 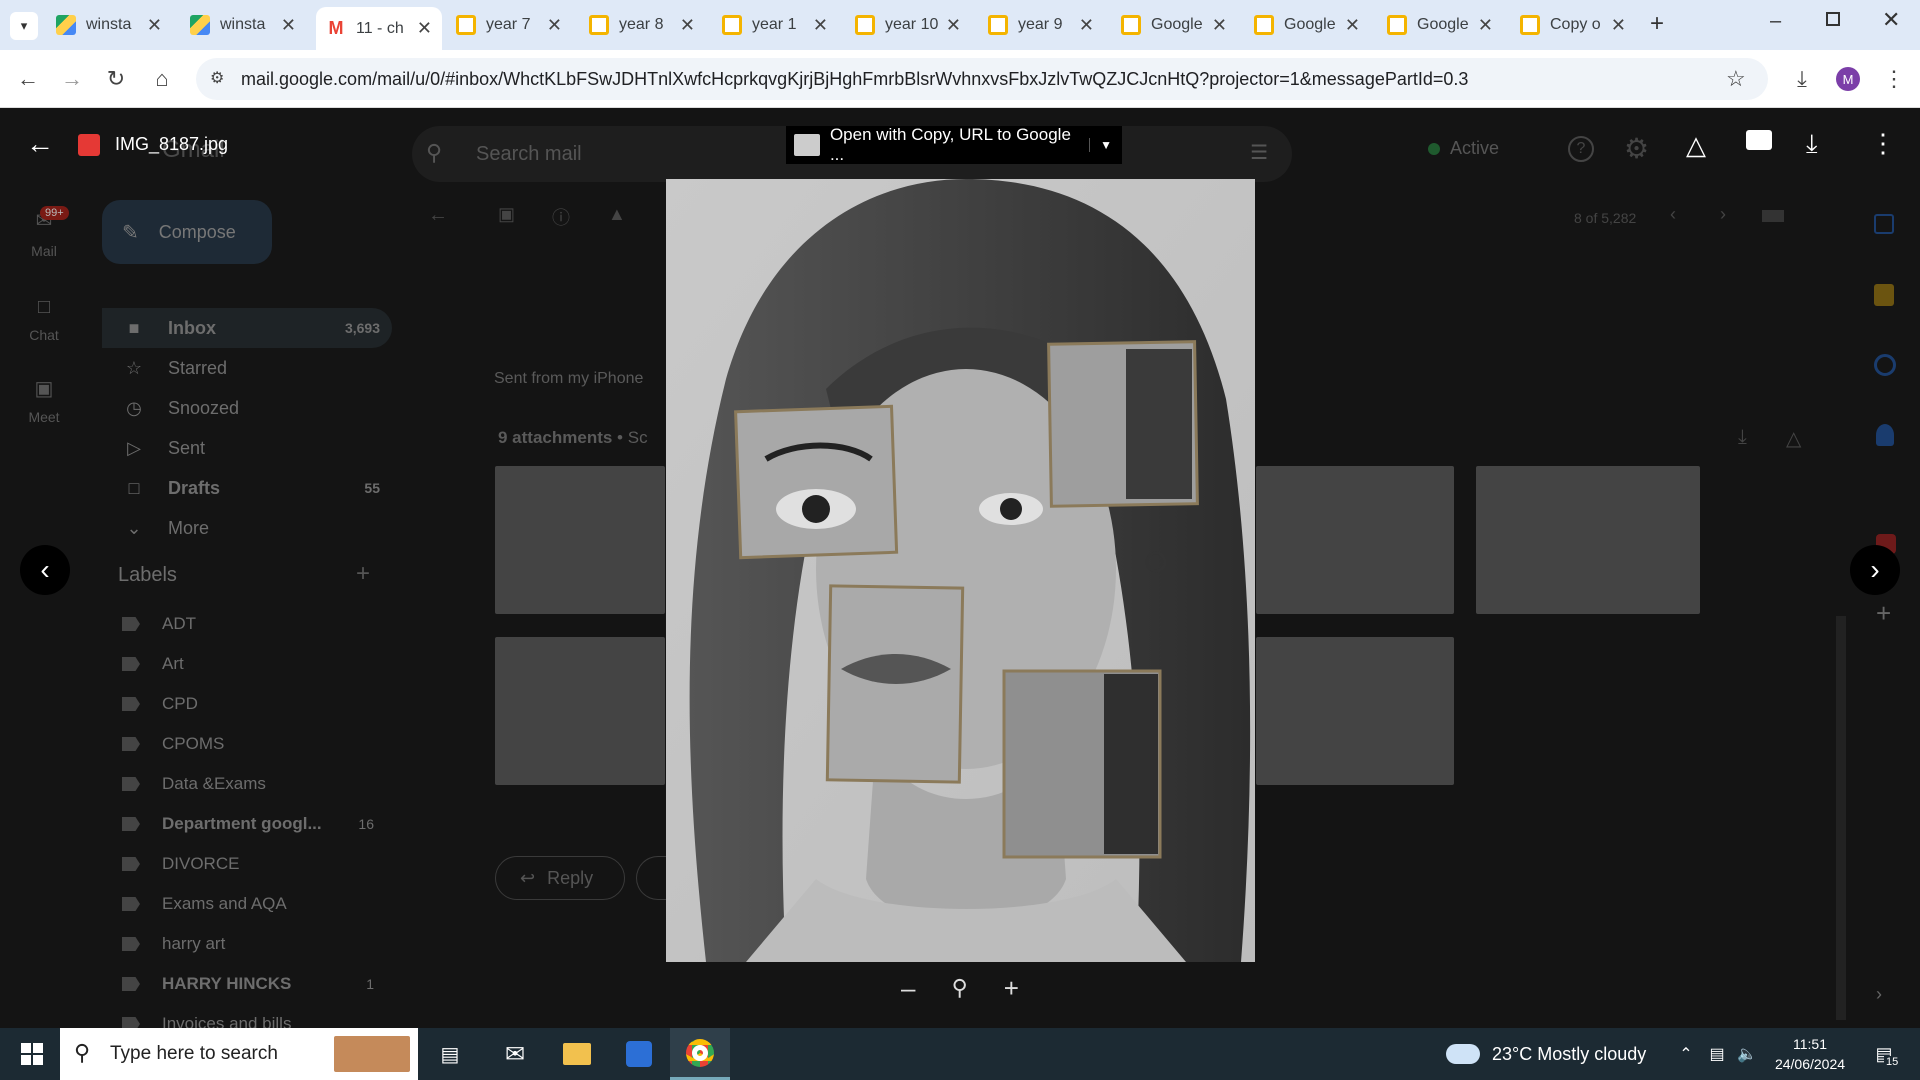 What do you see at coordinates (248, 824) in the screenshot?
I see `label-item: Department googl... 16` at bounding box center [248, 824].